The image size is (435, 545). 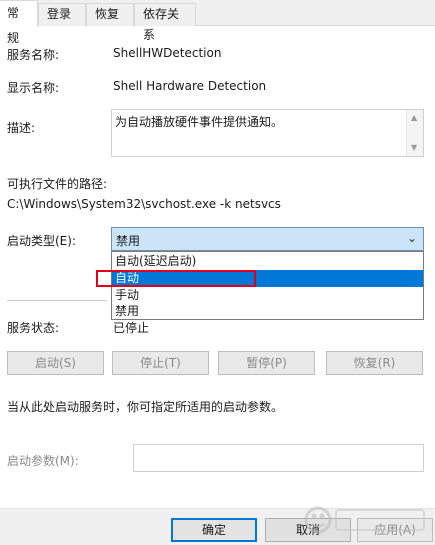 I want to click on dropdown-option-auto-delayed: 自动(延迟启动), so click(x=267, y=261).